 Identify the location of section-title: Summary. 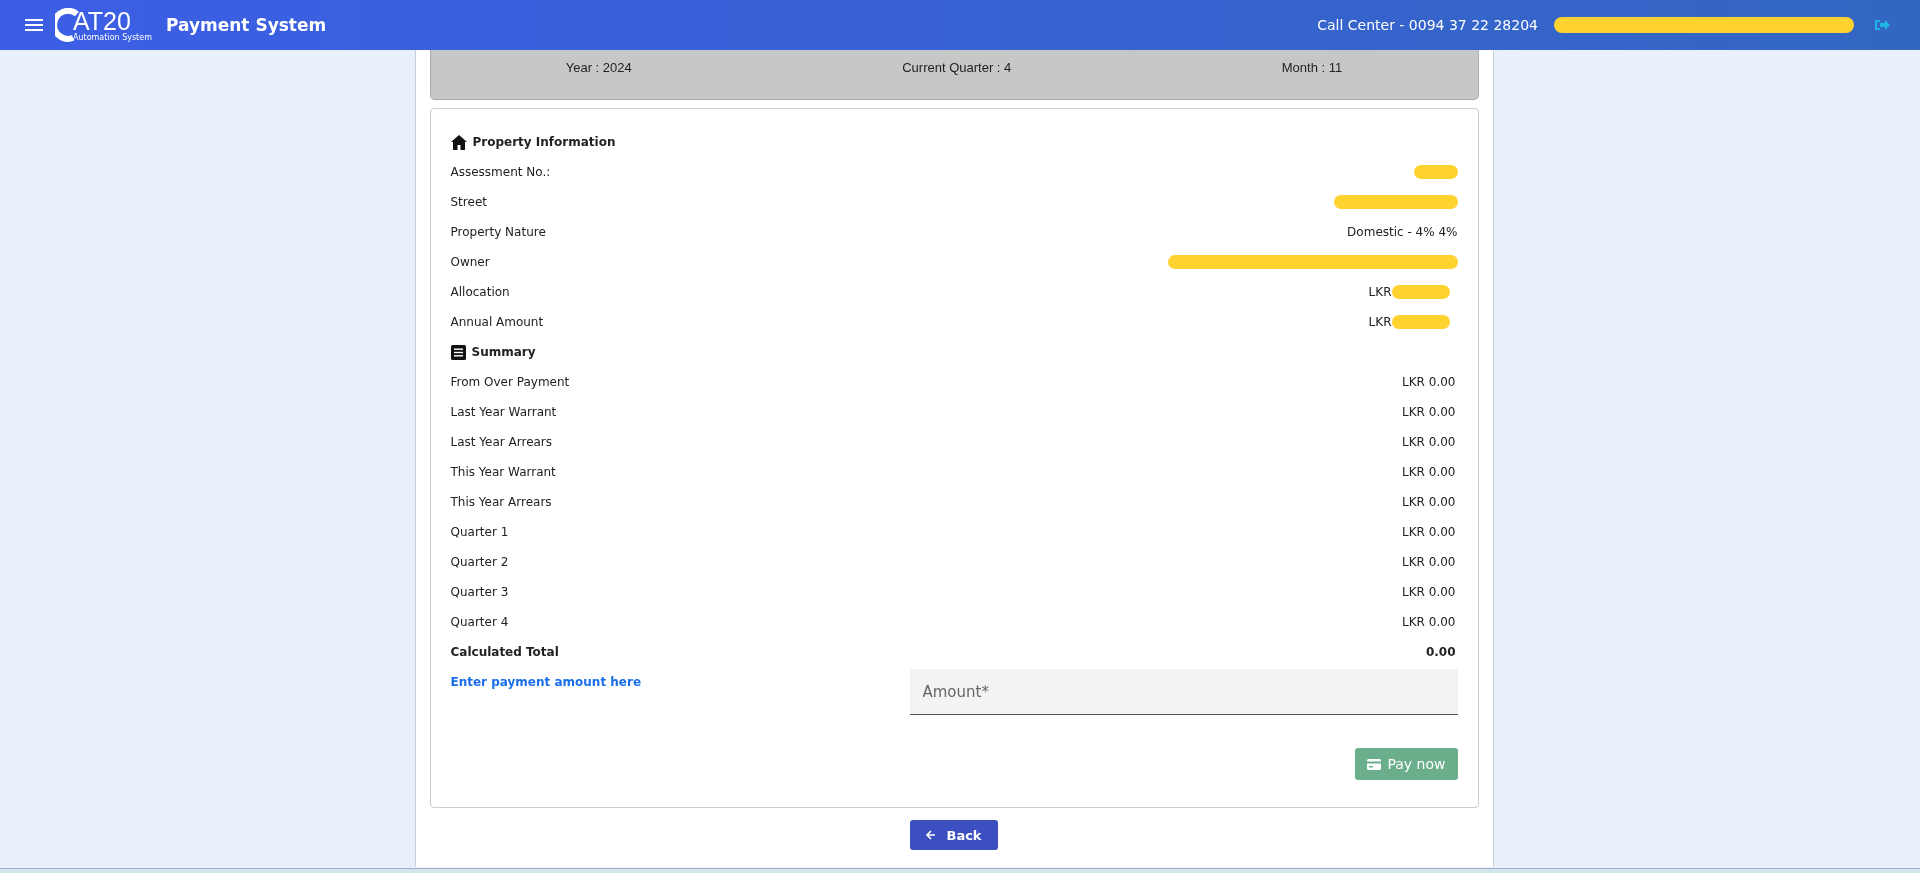
(503, 352).